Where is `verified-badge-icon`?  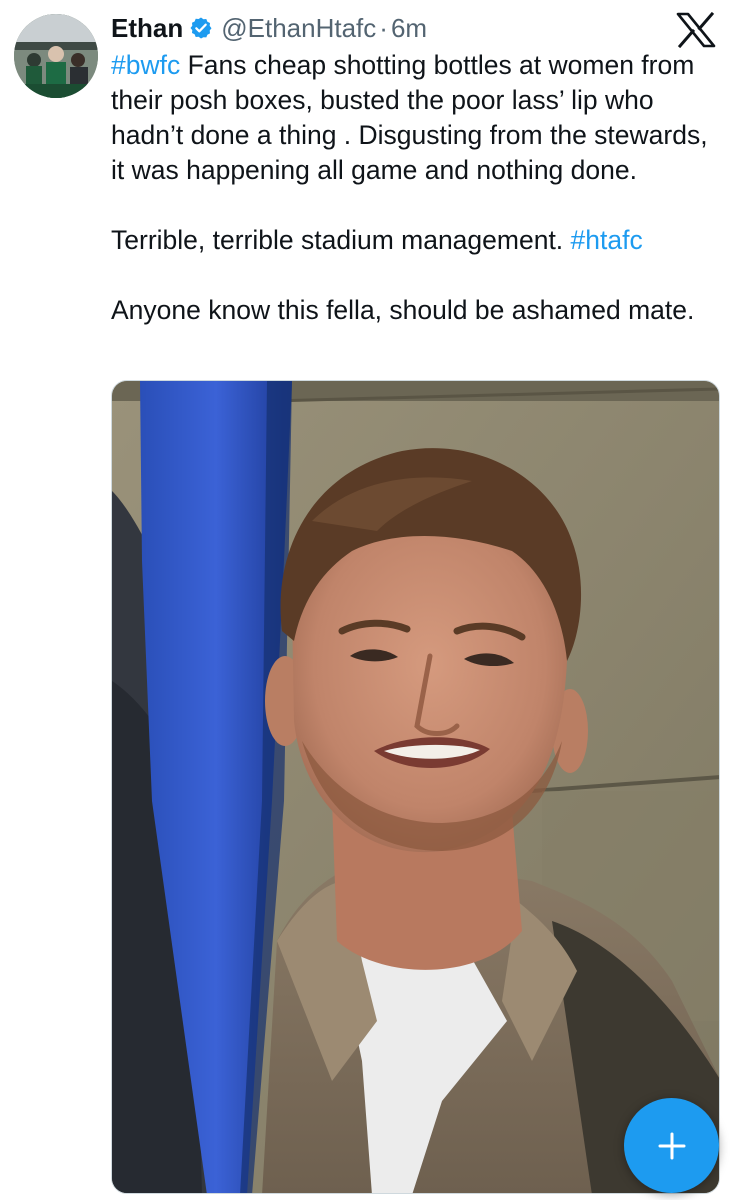
verified-badge-icon is located at coordinates (201, 28).